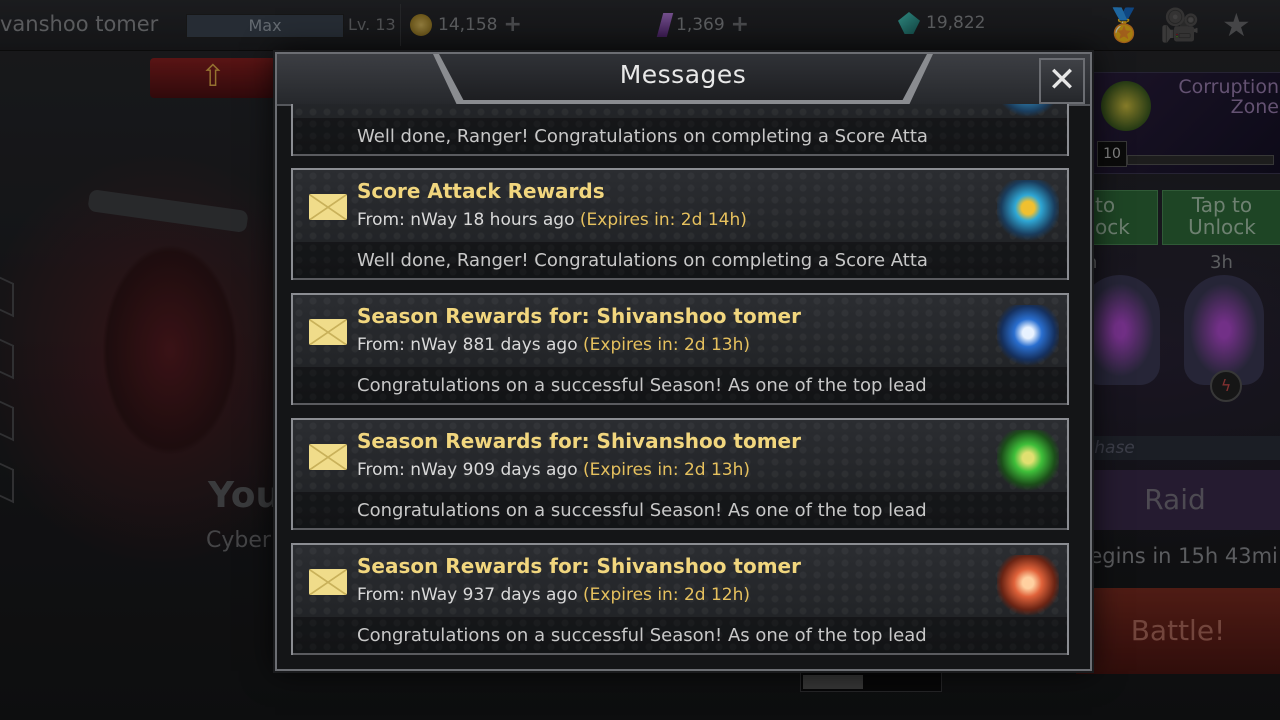 The height and width of the screenshot is (720, 1280). Describe the element at coordinates (1028, 336) in the screenshot. I see `season-reward-blue-icon` at that location.